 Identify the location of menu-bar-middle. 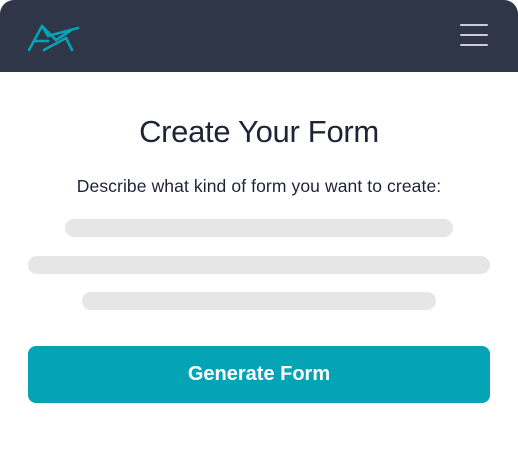
(474, 35).